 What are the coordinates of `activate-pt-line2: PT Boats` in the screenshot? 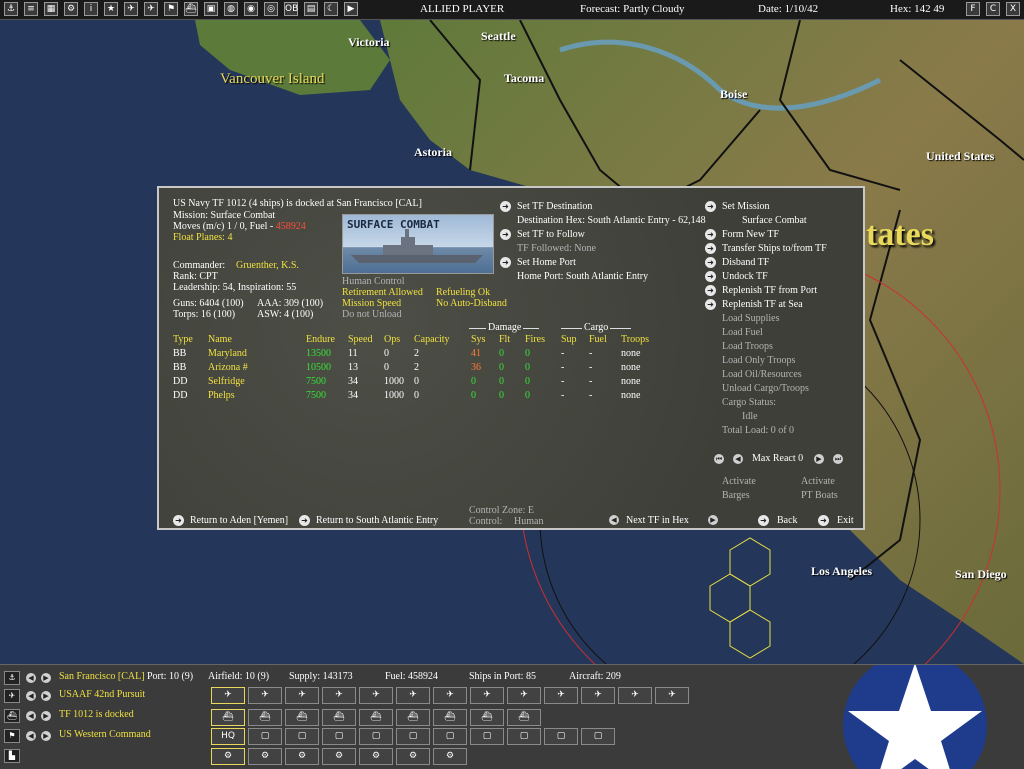 It's located at (819, 496).